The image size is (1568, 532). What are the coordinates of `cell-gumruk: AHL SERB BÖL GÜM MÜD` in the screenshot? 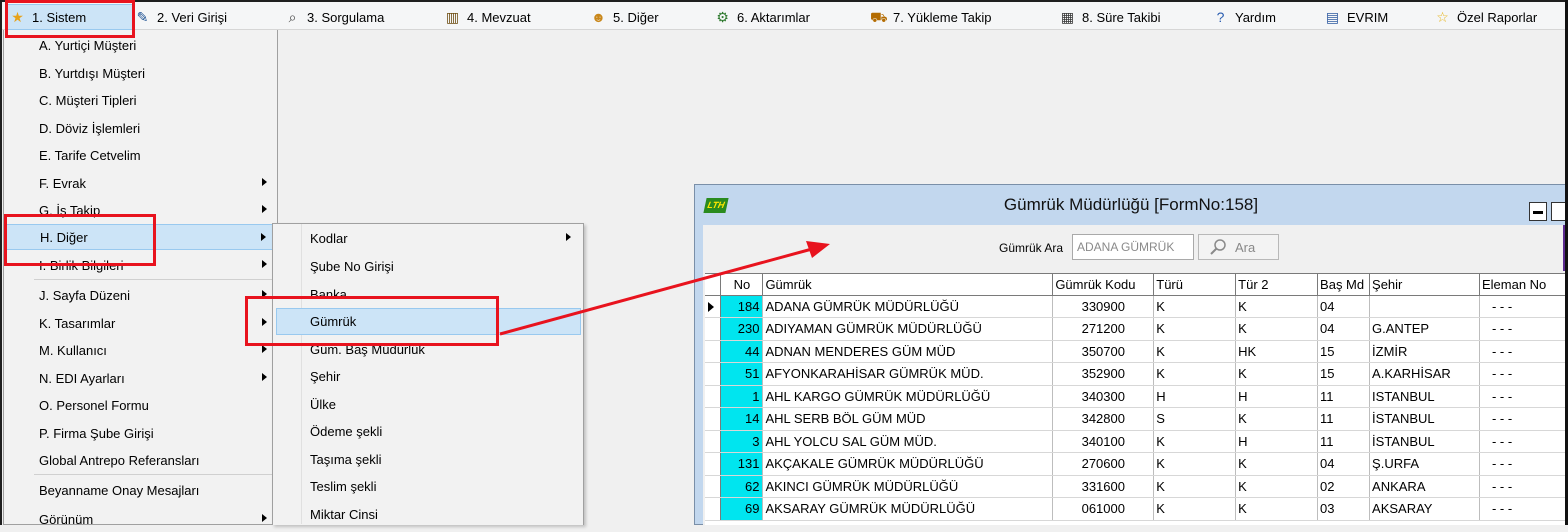 It's located at (908, 419).